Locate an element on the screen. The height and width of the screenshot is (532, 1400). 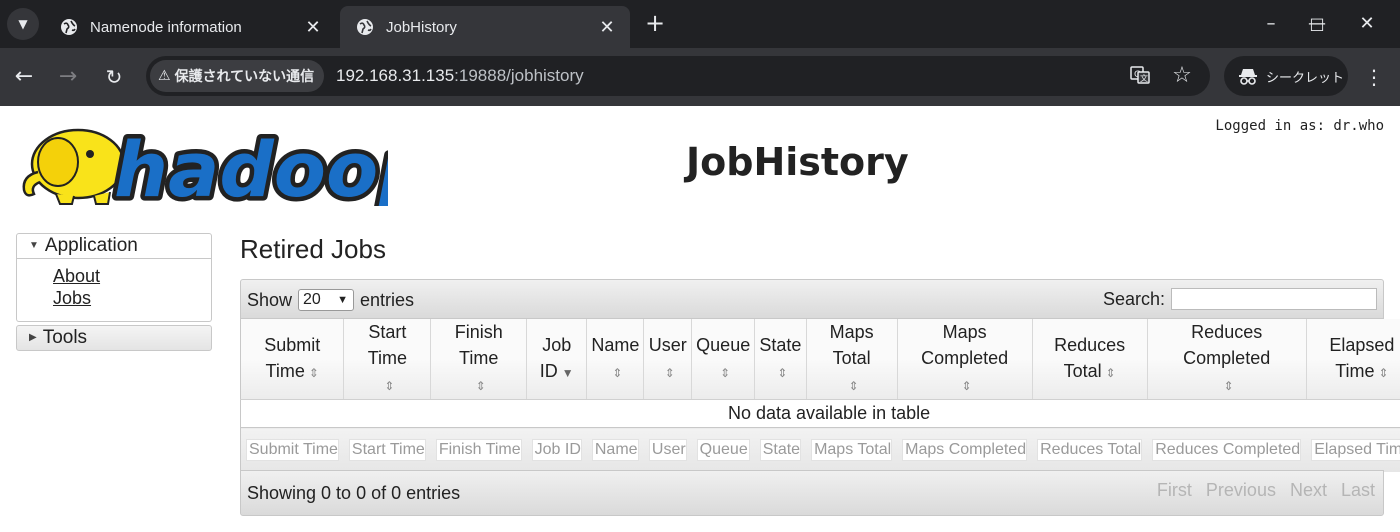
filter-finish-time: Finish Time is located at coordinates (478, 449).